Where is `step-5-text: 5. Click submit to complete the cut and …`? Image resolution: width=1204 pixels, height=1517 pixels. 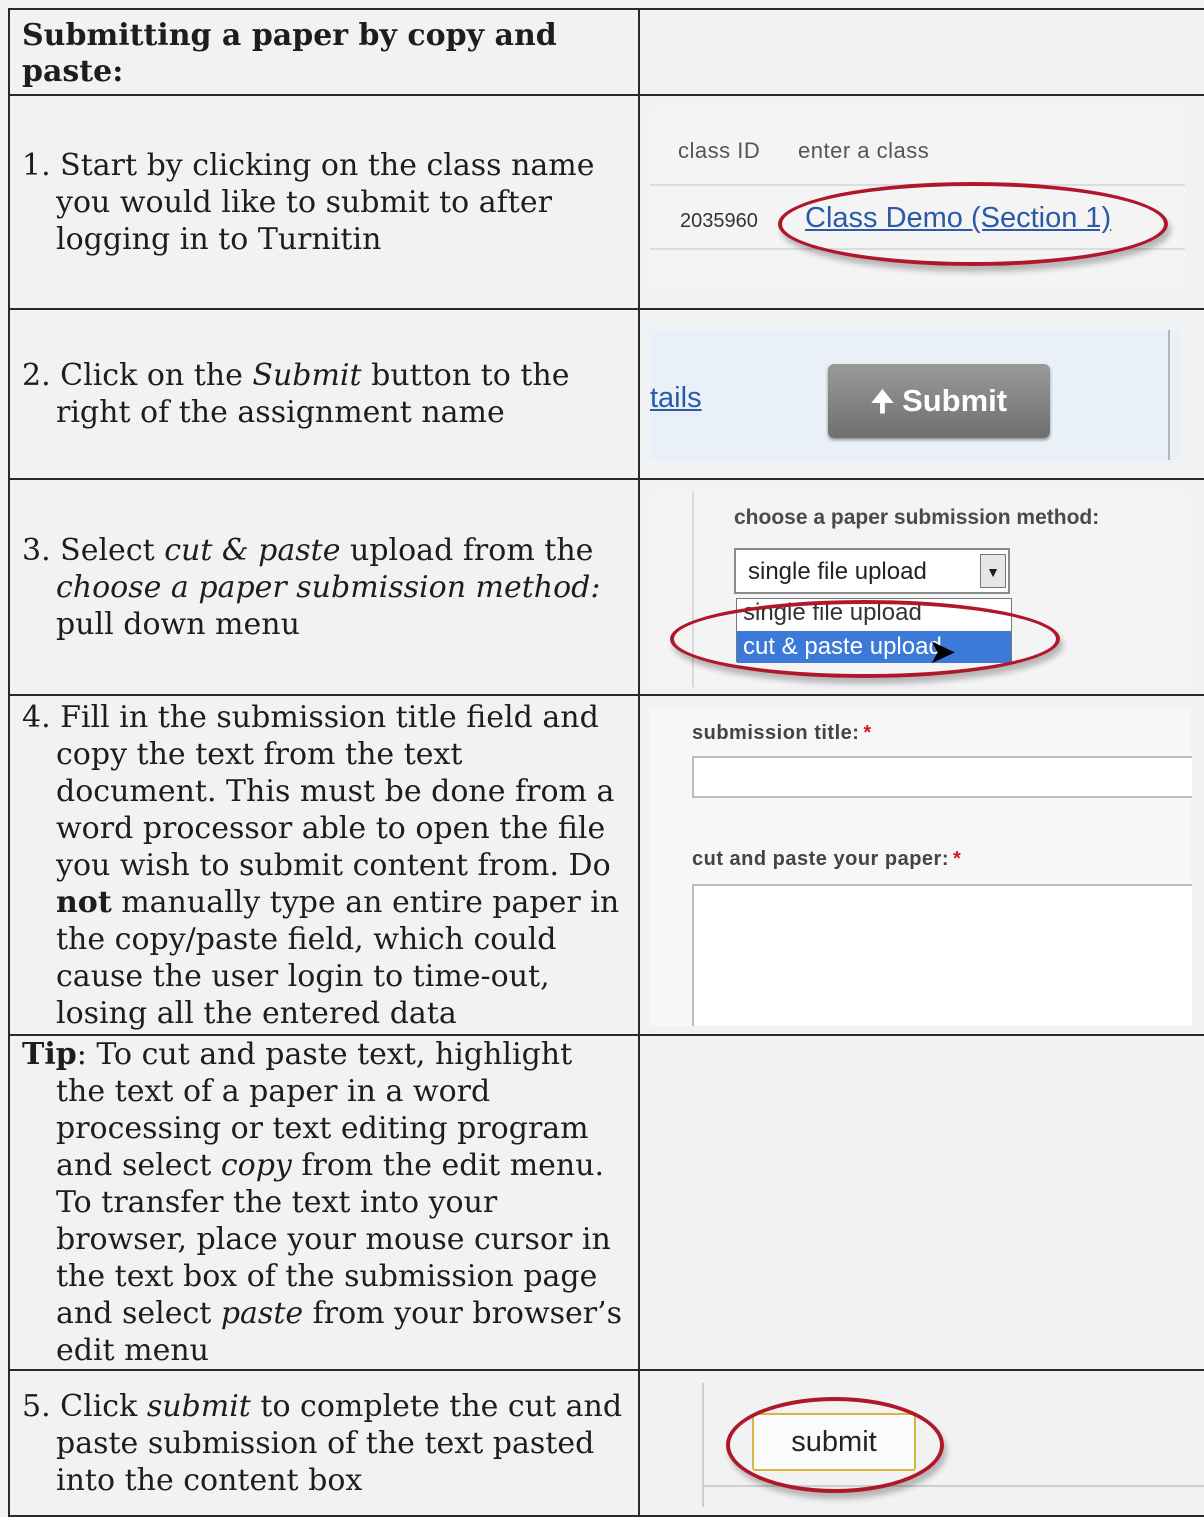 step-5-text: 5. Click submit to complete the cut and … is located at coordinates (322, 1443).